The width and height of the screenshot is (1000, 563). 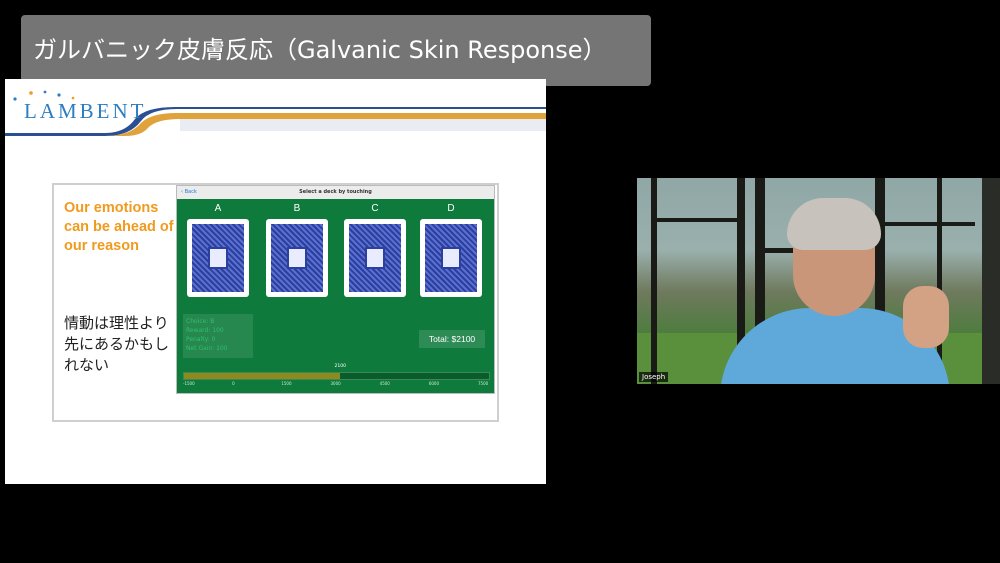 What do you see at coordinates (85, 111) in the screenshot?
I see `lambent-logo: LAMBENT` at bounding box center [85, 111].